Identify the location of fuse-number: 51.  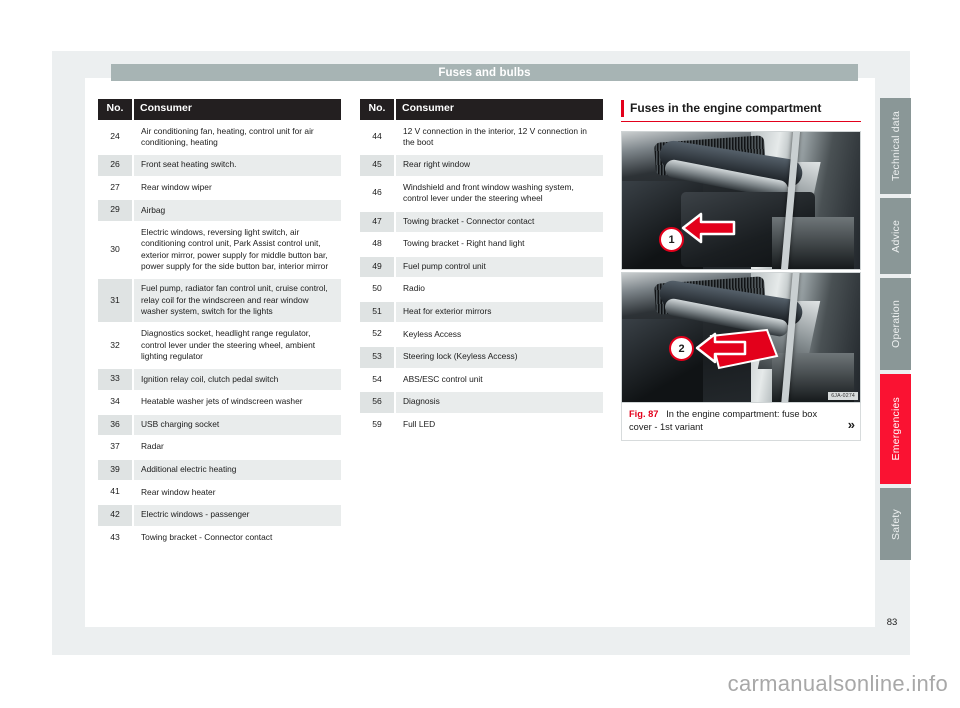
(378, 312).